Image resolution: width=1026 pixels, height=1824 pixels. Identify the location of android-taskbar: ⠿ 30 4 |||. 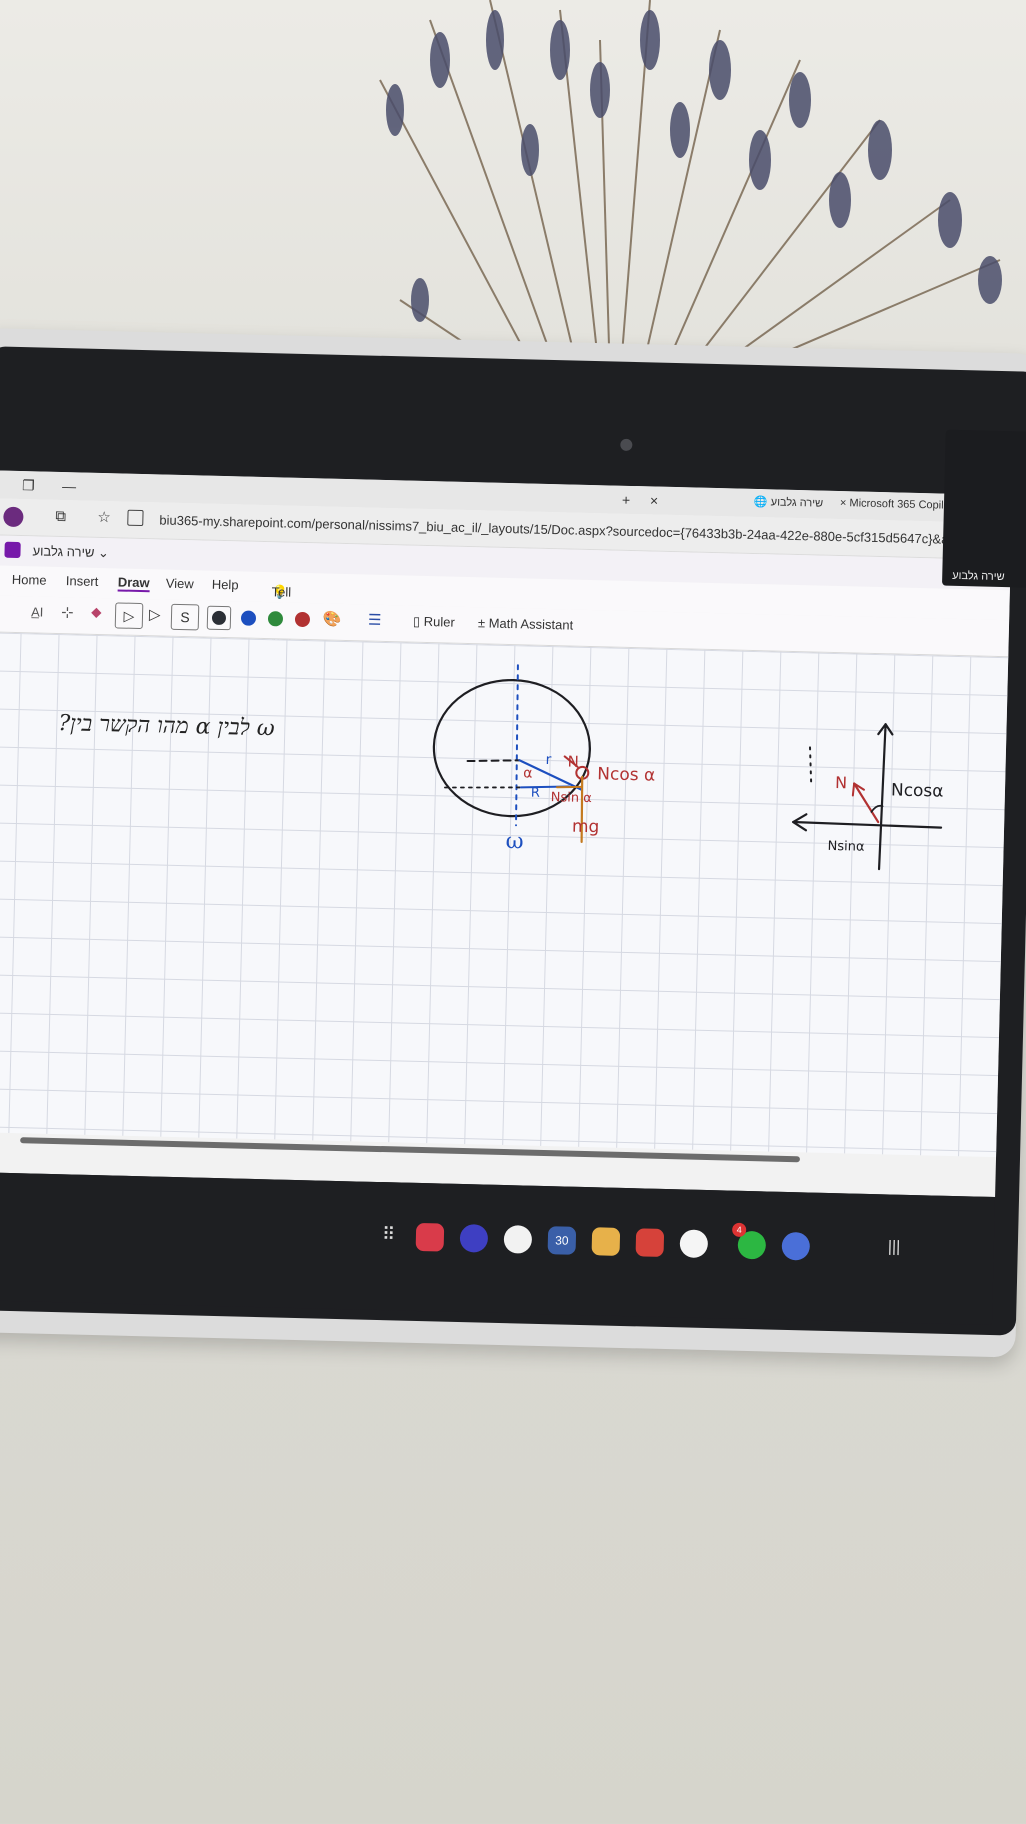
(498, 1248).